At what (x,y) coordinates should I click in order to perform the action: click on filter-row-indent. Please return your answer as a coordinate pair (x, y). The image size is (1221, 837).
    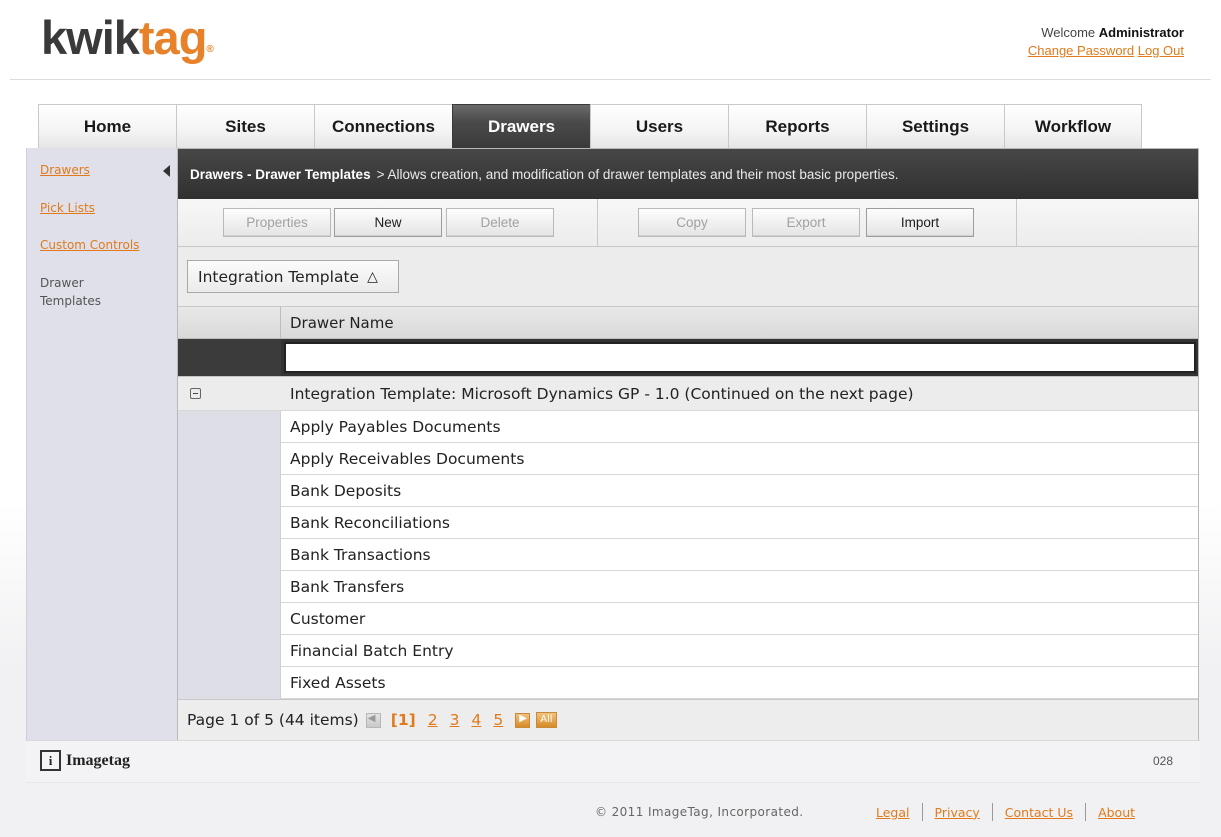
    Looking at the image, I should click on (229, 357).